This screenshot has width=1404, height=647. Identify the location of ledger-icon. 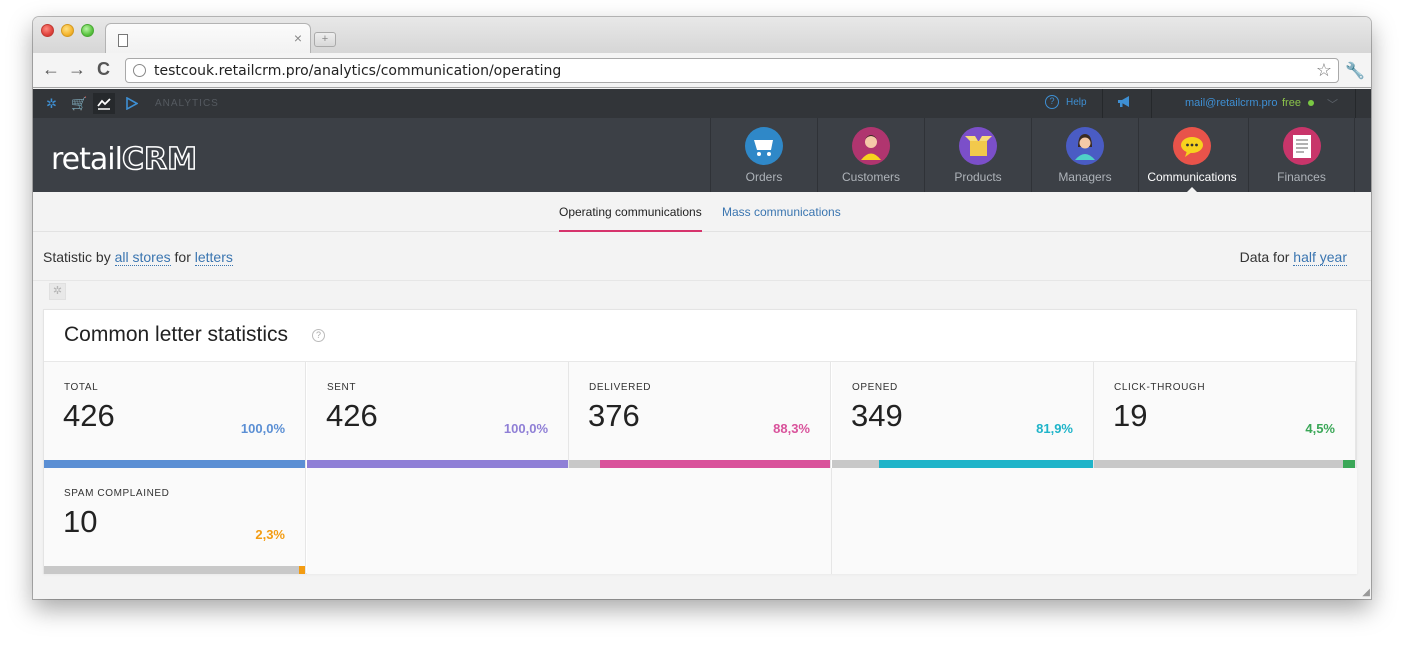
(1302, 146).